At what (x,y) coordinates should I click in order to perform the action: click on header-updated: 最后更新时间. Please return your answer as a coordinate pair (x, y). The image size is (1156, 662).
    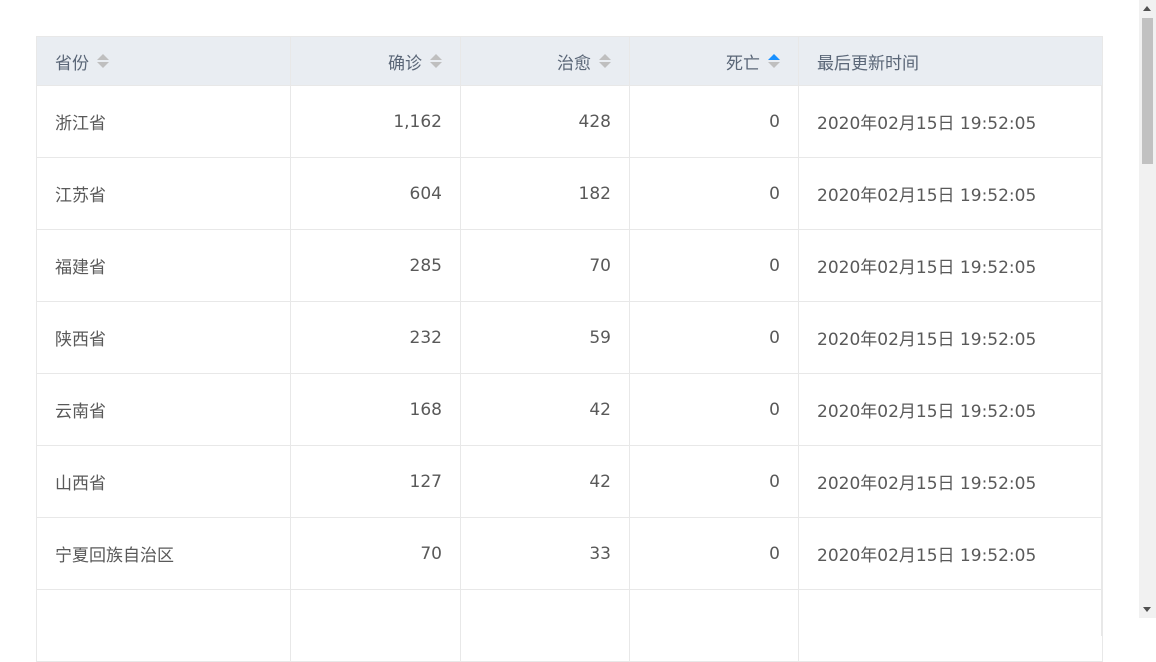
    Looking at the image, I should click on (951, 61).